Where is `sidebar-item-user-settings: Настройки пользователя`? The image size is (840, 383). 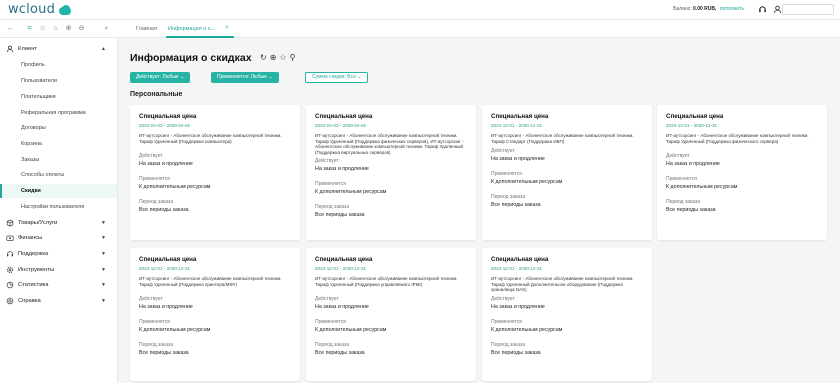
sidebar-item-user-settings: Настройки пользователя is located at coordinates (52, 207).